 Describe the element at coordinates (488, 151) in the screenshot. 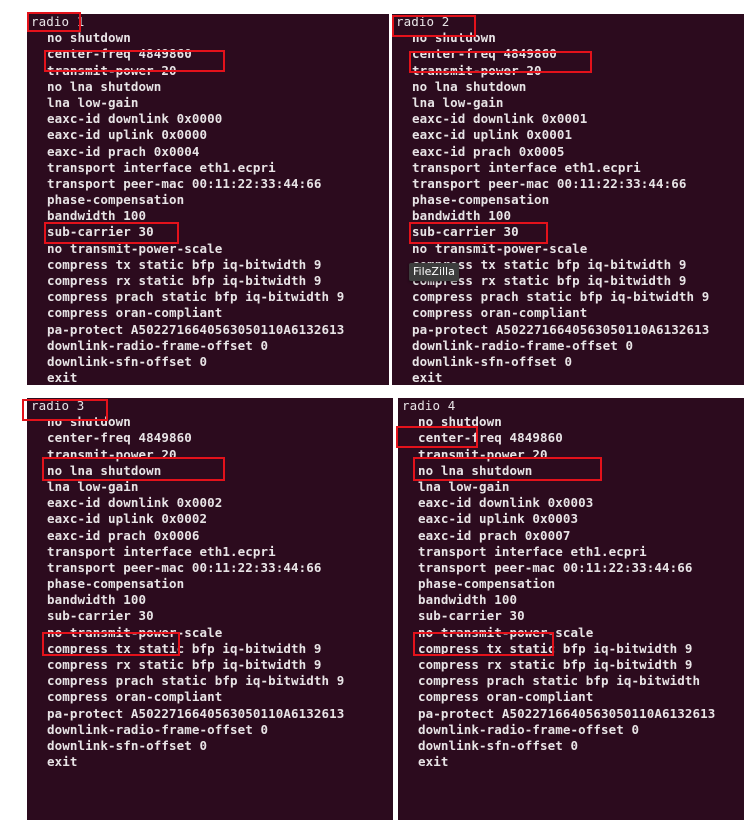

I see `config-line: eaxc-id prach 0x0005` at that location.